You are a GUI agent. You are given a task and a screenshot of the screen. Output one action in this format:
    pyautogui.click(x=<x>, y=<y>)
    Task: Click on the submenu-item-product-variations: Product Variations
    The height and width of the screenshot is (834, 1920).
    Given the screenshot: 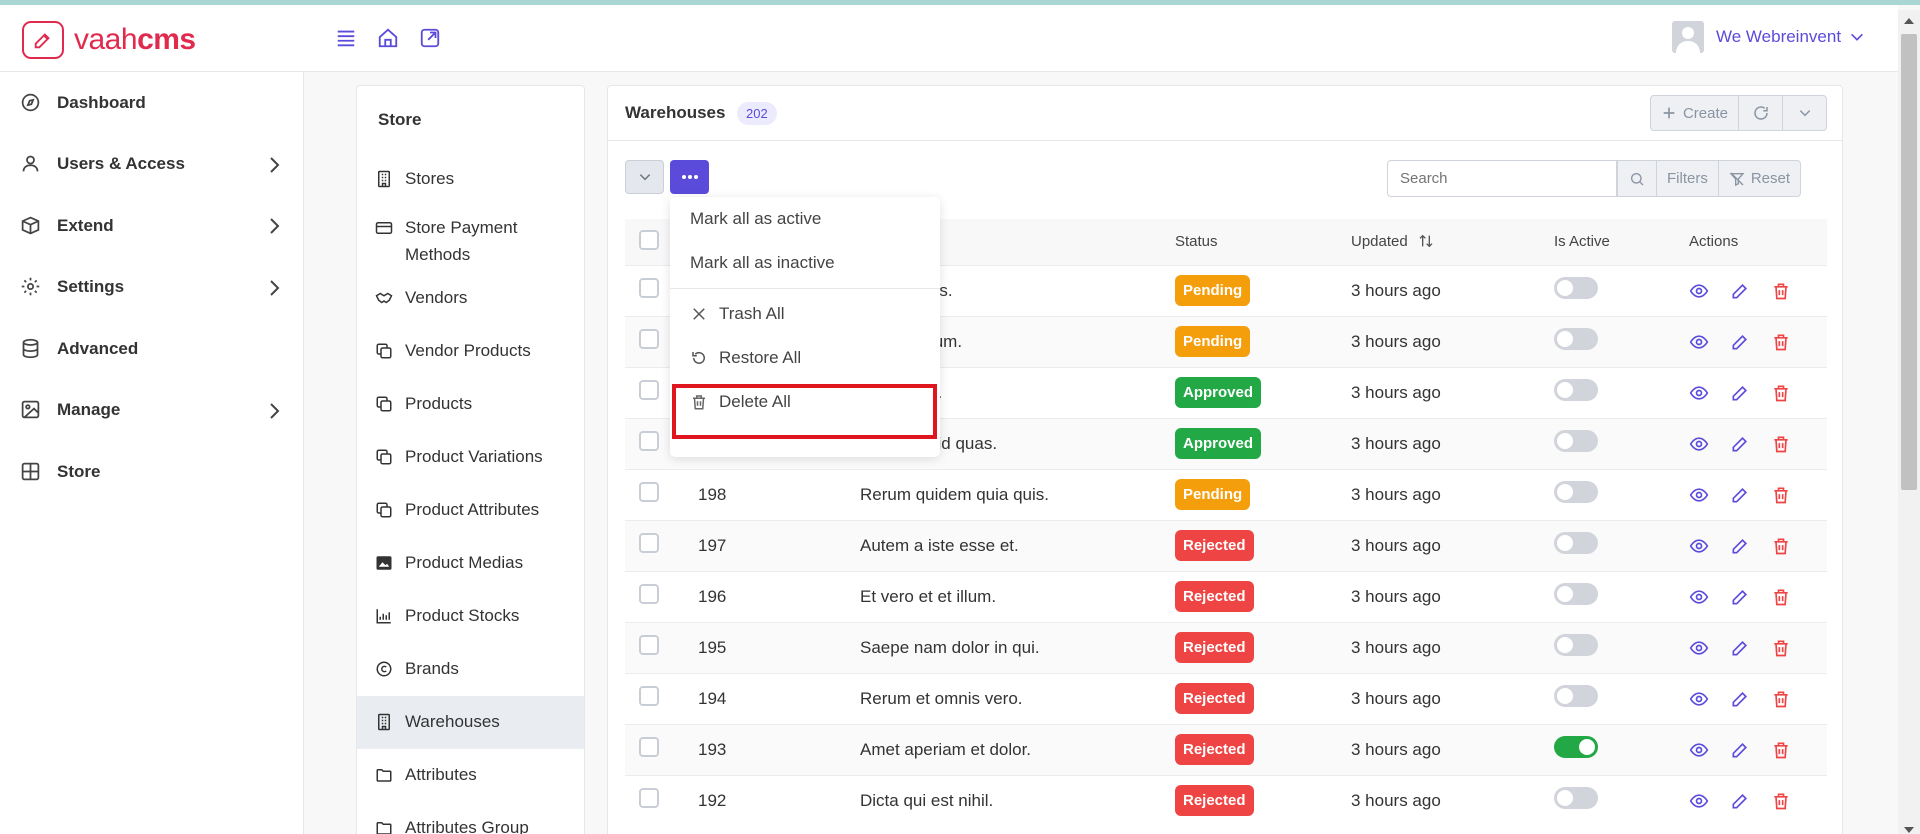 What is the action you would take?
    pyautogui.click(x=470, y=457)
    